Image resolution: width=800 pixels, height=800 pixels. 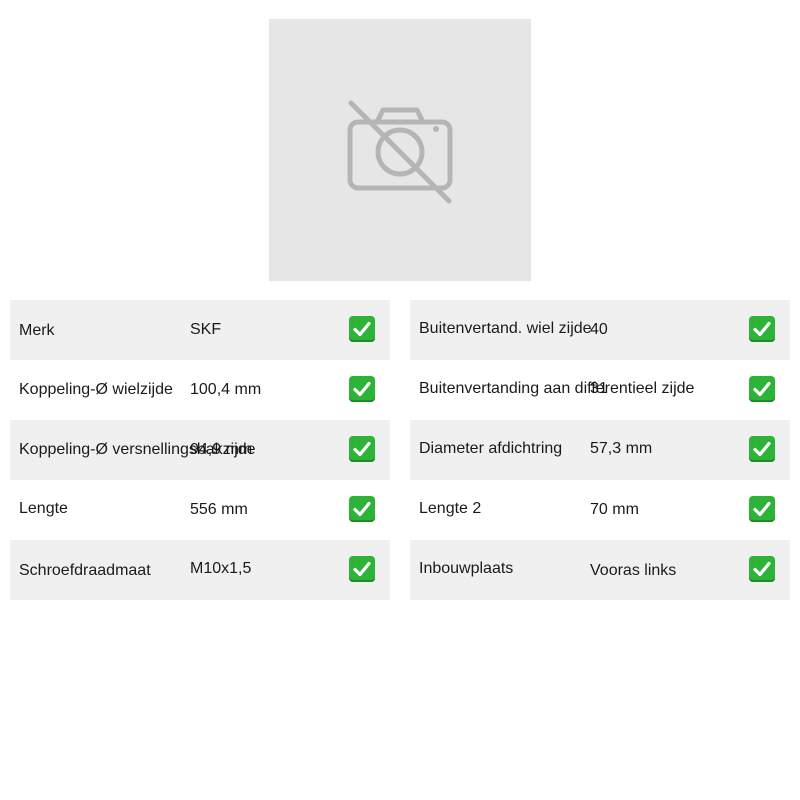 I want to click on spec-value: Vooras links, so click(x=633, y=570).